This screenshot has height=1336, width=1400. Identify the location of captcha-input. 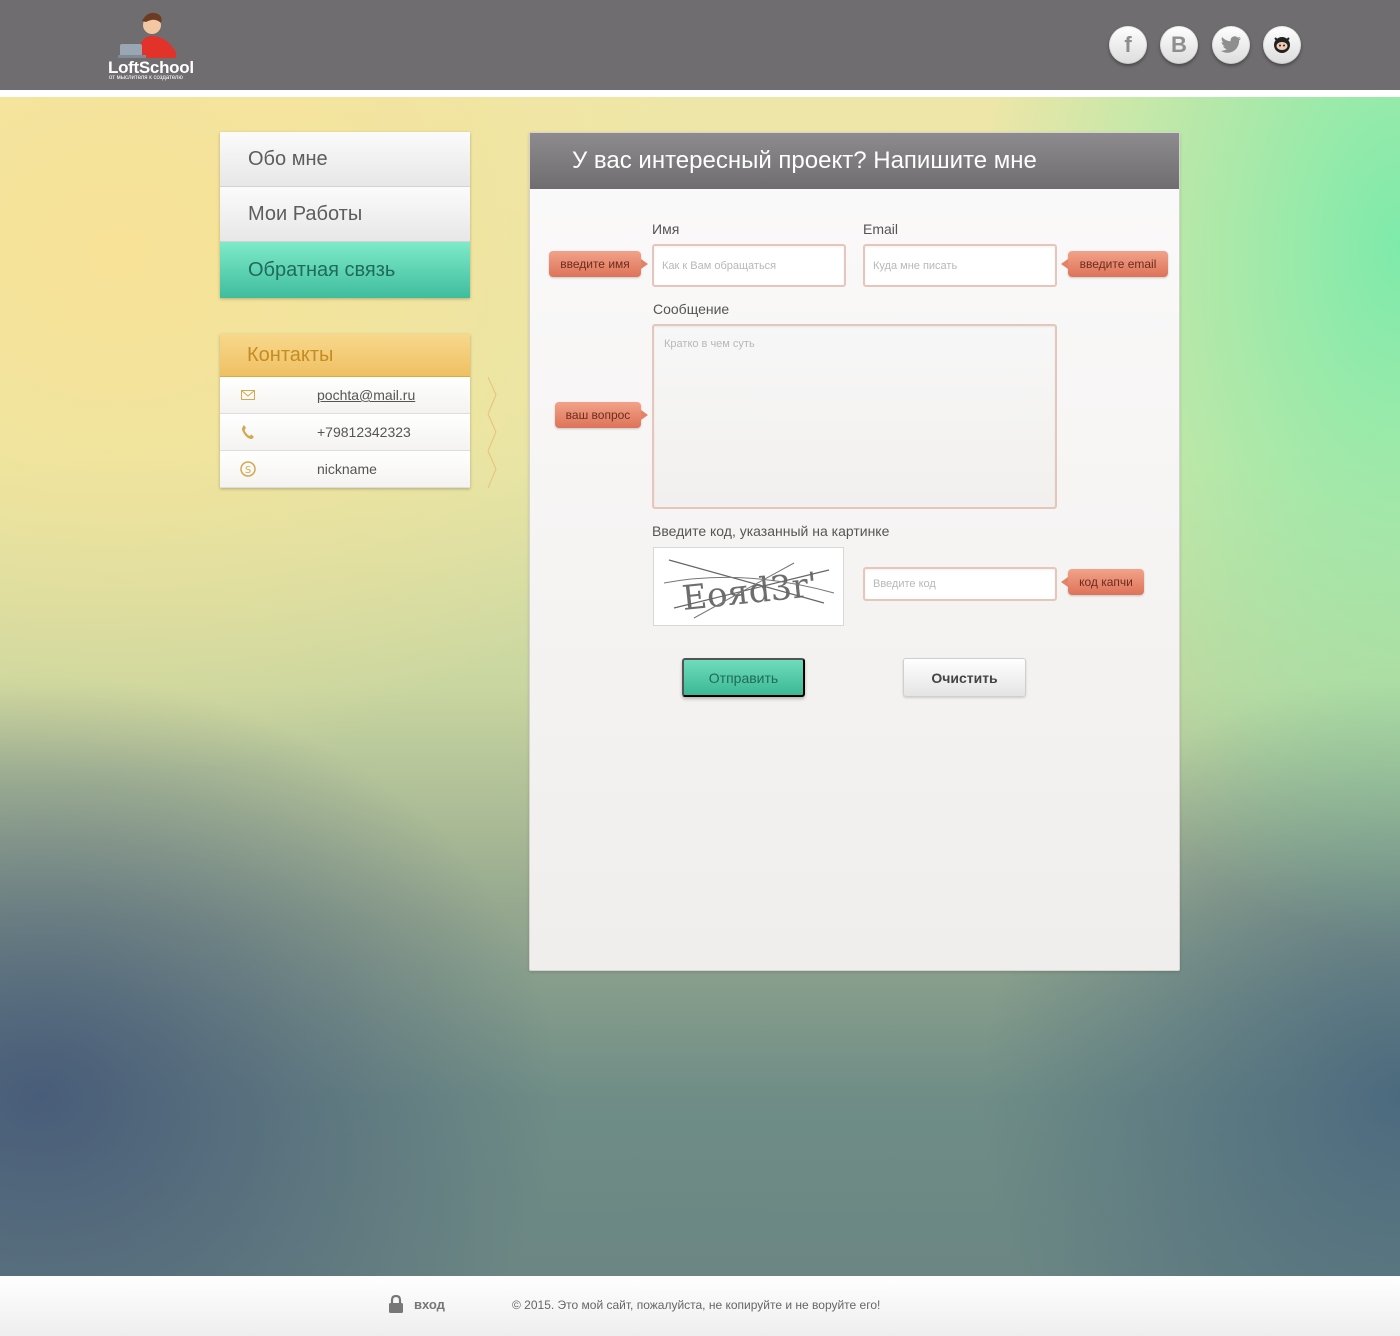
(960, 584).